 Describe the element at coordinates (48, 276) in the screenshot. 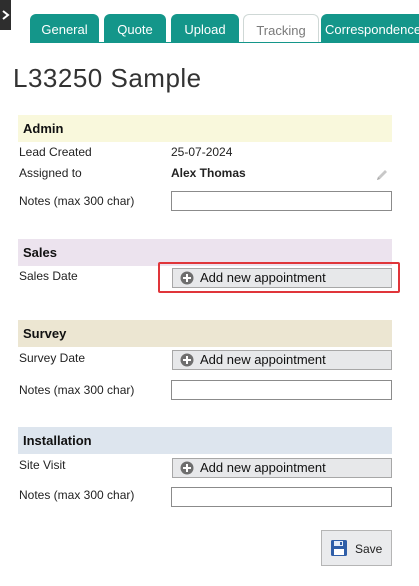

I see `sales-date-label: Sales Date` at that location.